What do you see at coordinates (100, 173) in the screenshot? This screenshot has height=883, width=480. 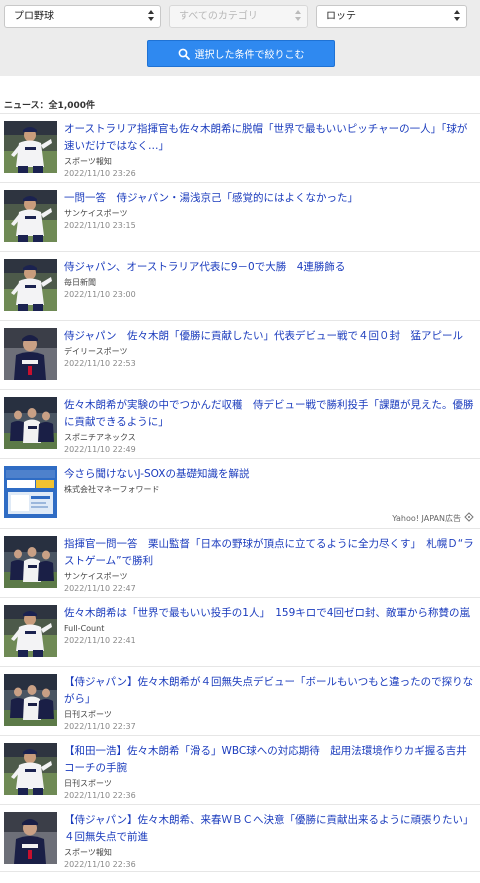 I see `news-date: 2022/11/10 23:26` at bounding box center [100, 173].